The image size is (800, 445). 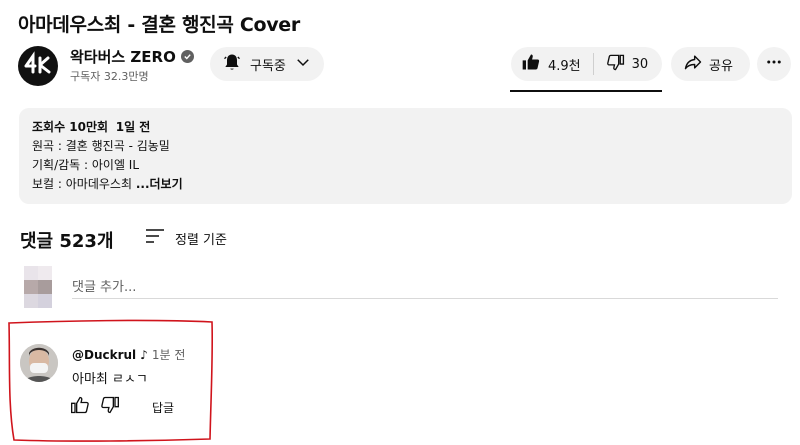 What do you see at coordinates (169, 354) in the screenshot?
I see `comment-time: 1분 전` at bounding box center [169, 354].